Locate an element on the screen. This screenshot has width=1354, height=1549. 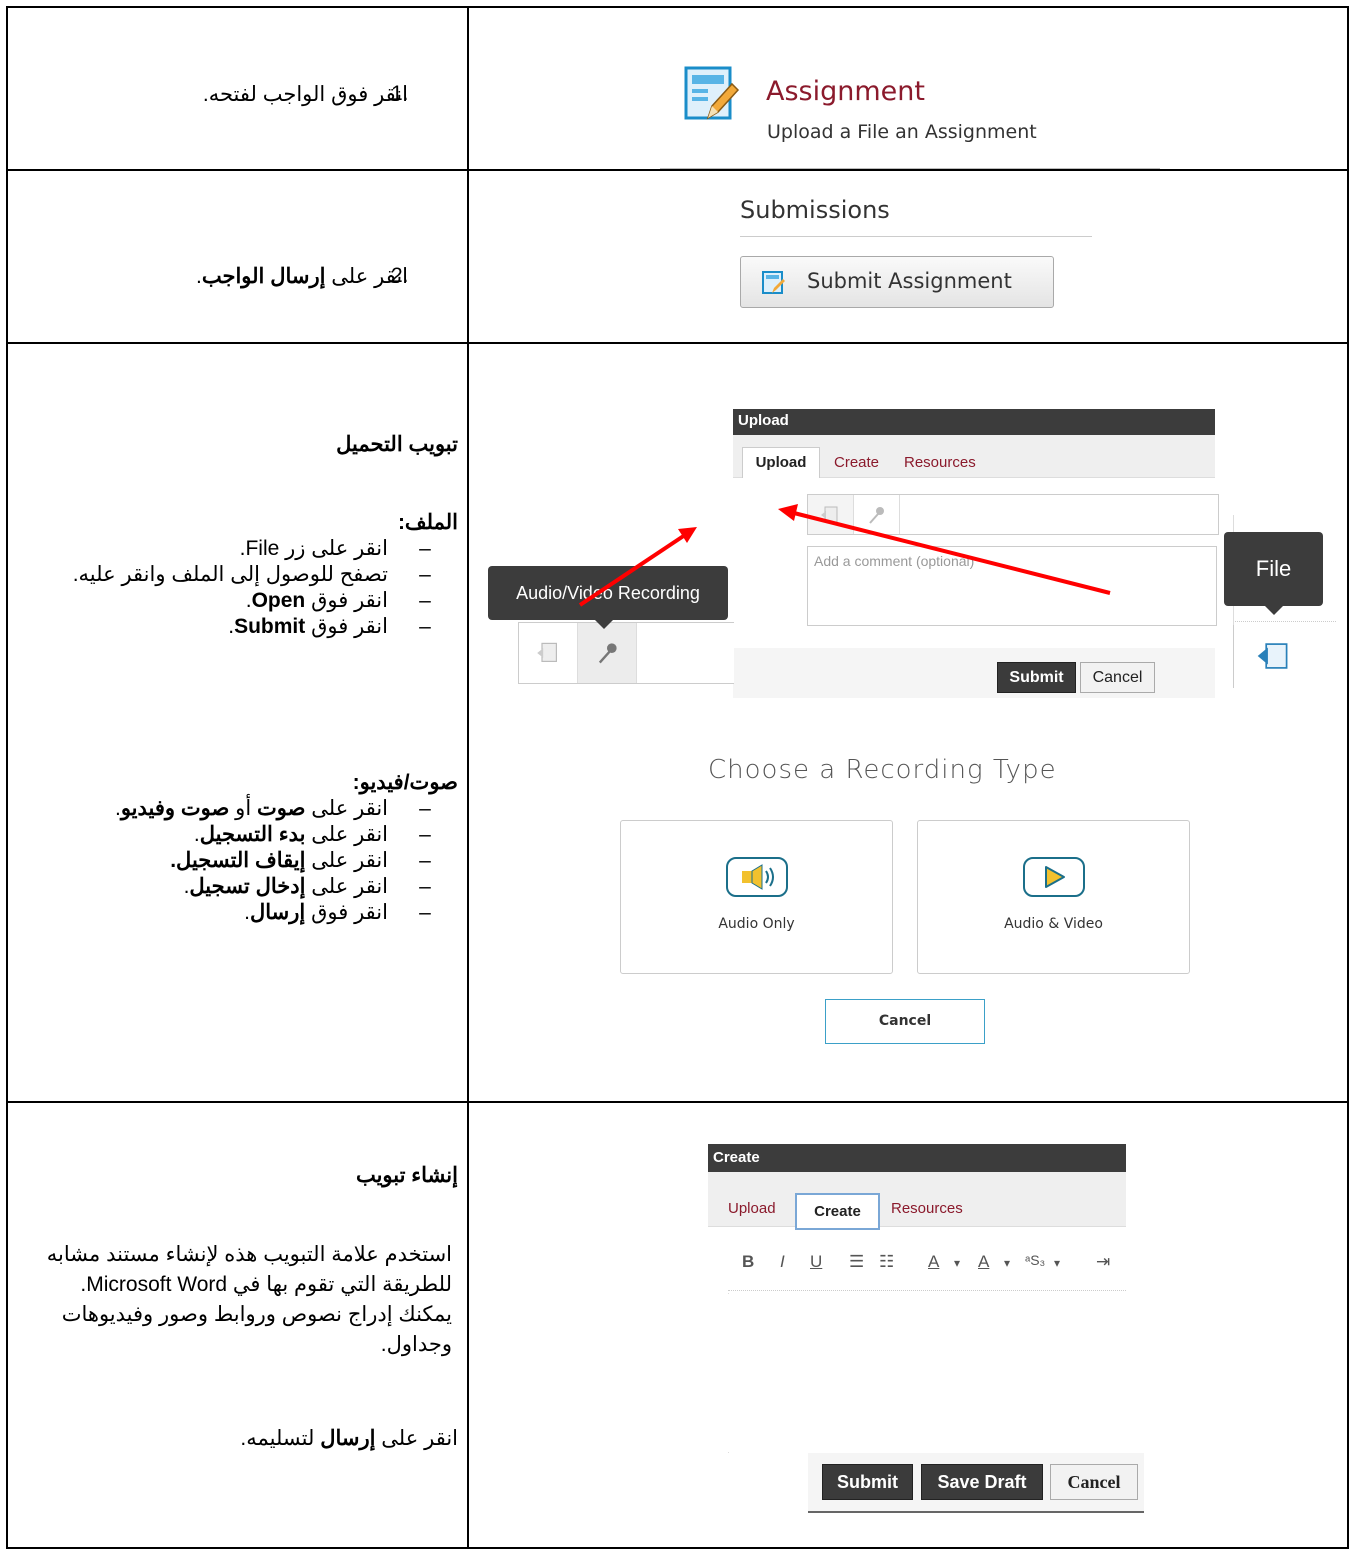
file-heading: الملف: is located at coordinates (427, 522).